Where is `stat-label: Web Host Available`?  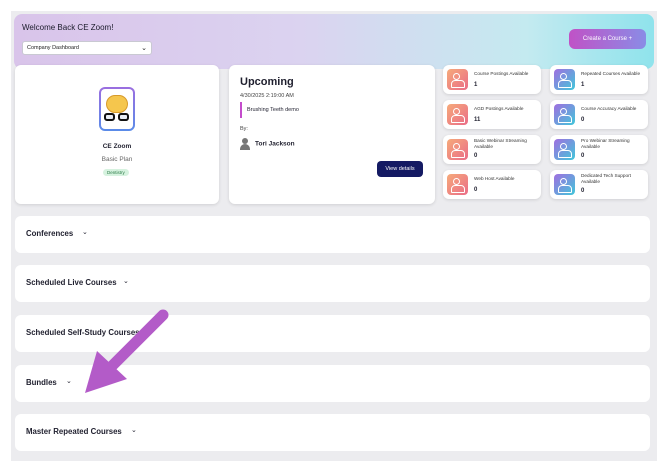
stat-label: Web Host Available is located at coordinates (494, 178).